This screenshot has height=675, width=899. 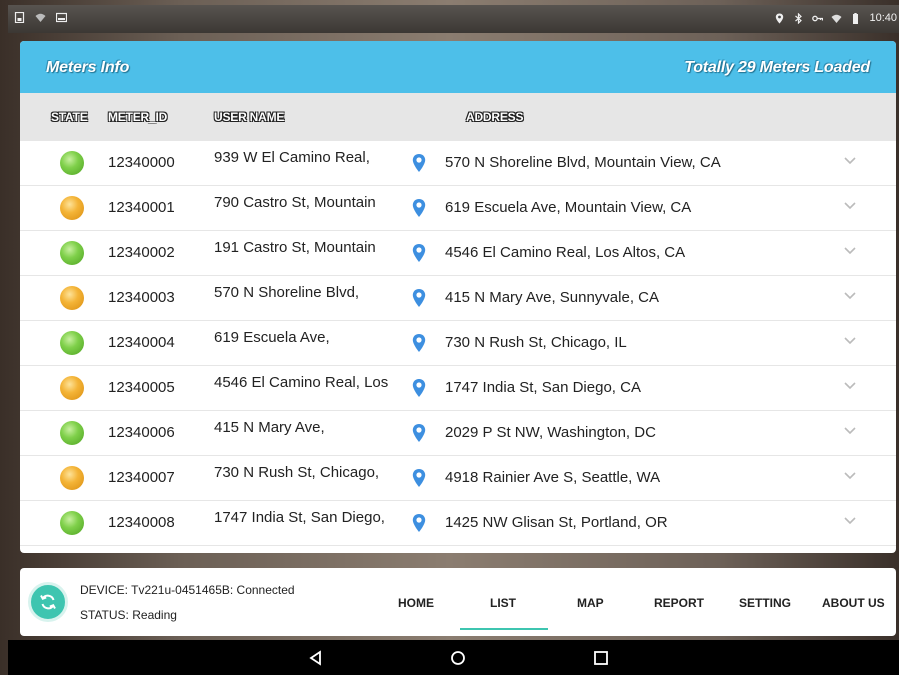 What do you see at coordinates (272, 337) in the screenshot?
I see `user-name: 619 Escuela Ave,` at bounding box center [272, 337].